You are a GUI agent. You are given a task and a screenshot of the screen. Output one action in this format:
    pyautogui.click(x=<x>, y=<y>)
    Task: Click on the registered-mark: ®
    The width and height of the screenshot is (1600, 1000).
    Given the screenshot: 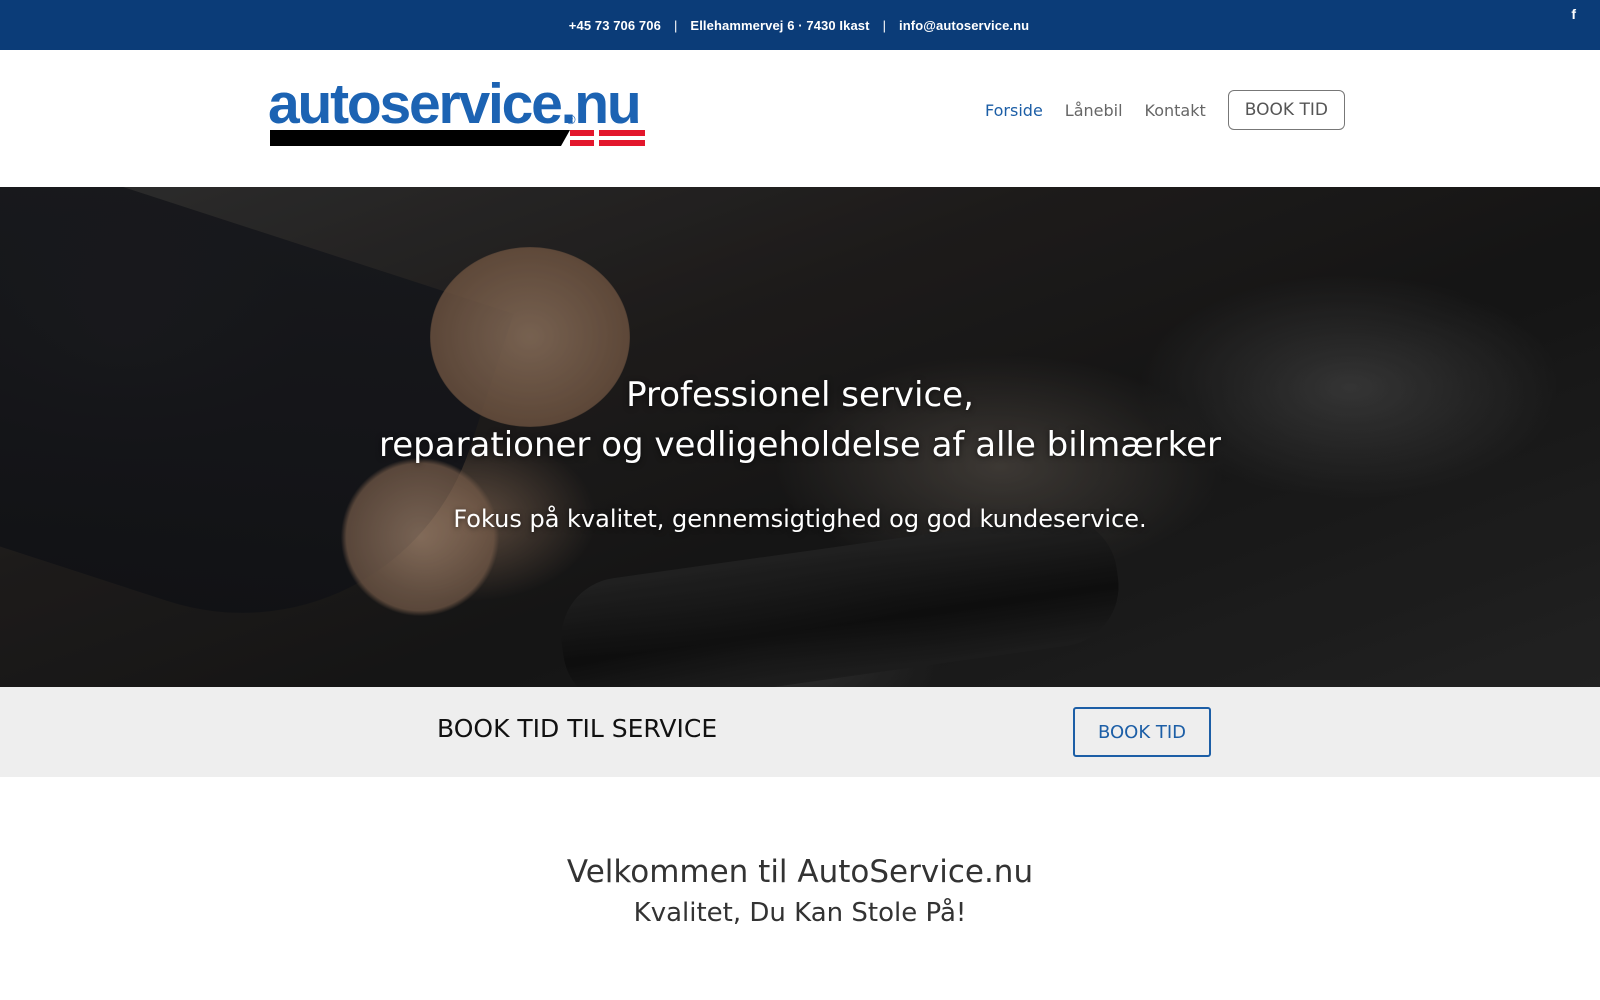 What is the action you would take?
    pyautogui.click(x=571, y=119)
    